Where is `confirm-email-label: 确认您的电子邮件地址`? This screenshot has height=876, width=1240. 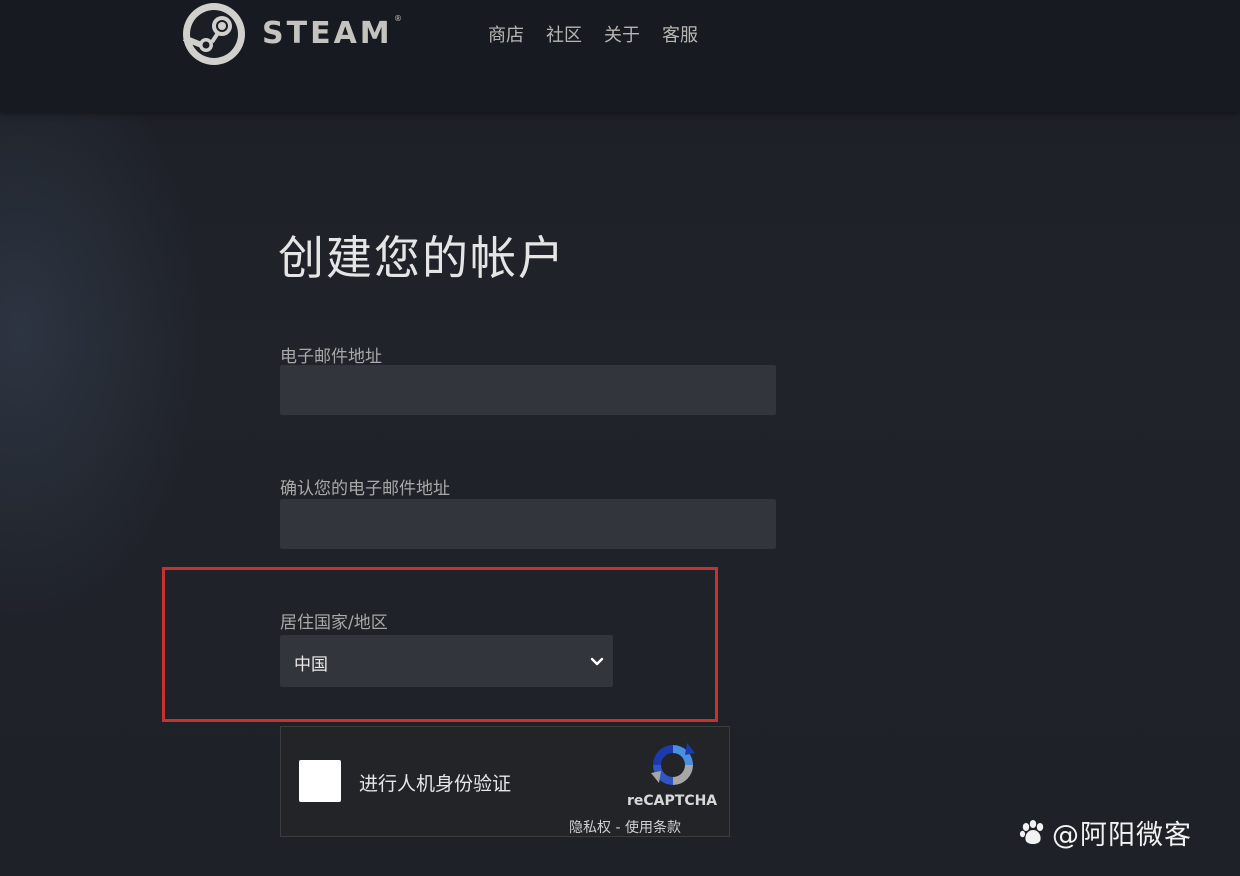 confirm-email-label: 确认您的电子邮件地址 is located at coordinates (365, 489).